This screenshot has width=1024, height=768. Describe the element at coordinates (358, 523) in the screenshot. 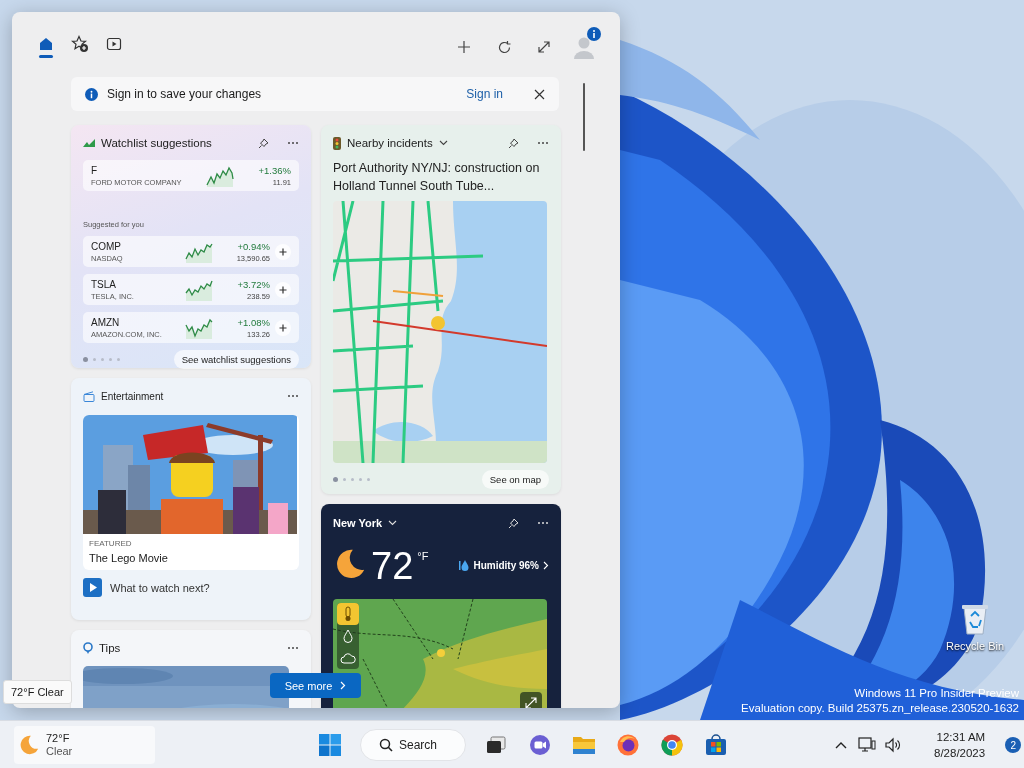

I see `city-name: New York` at that location.